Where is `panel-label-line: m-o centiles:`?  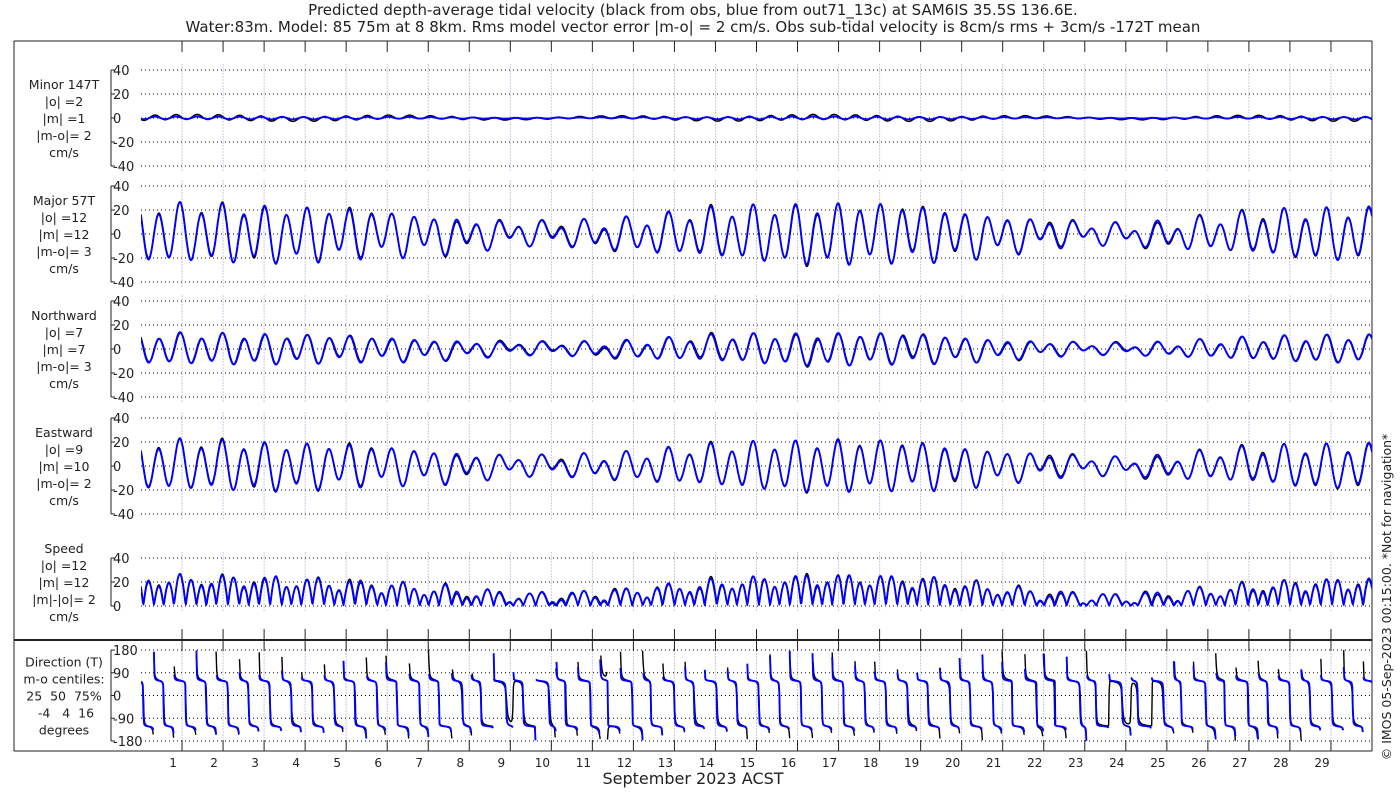
panel-label-line: m-o centiles: is located at coordinates (63, 679).